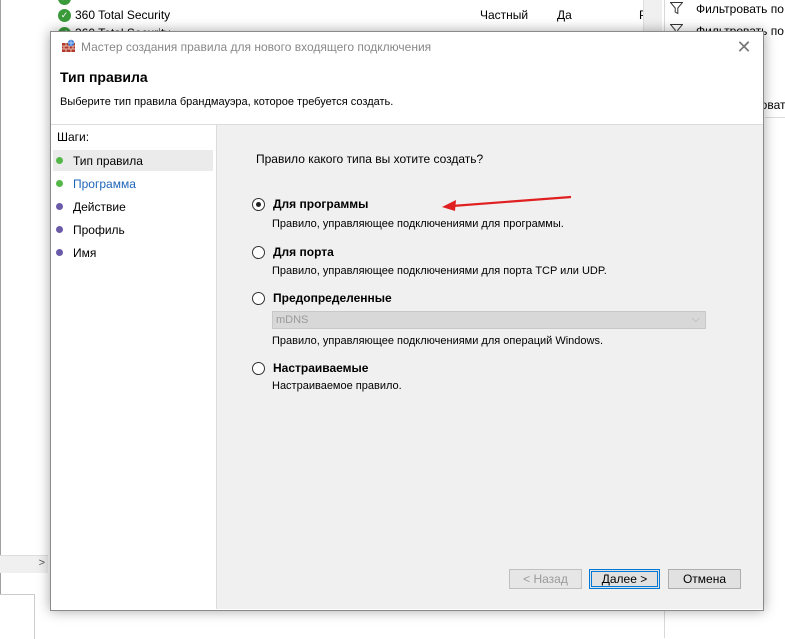  What do you see at coordinates (545, 579) in the screenshot?
I see `back-button: < Назад` at bounding box center [545, 579].